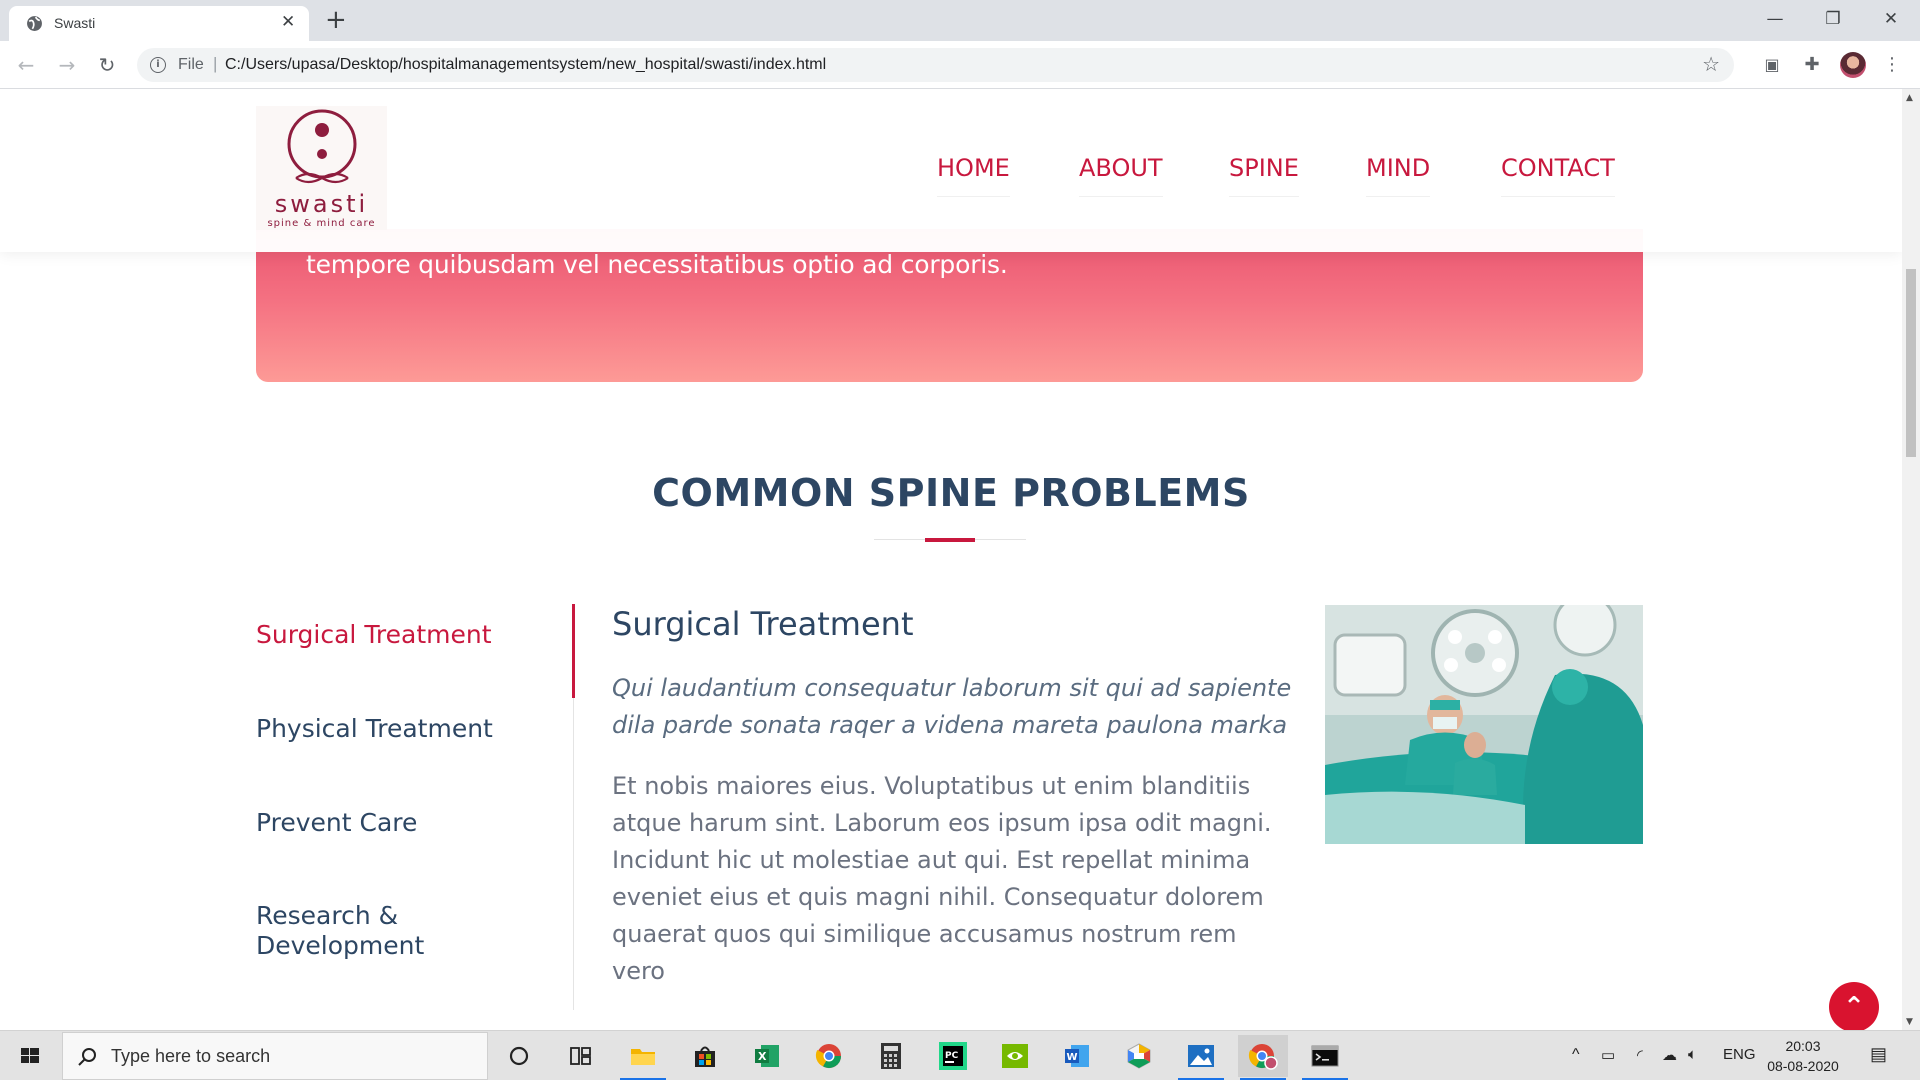  I want to click on scheme-label: File, so click(191, 64).